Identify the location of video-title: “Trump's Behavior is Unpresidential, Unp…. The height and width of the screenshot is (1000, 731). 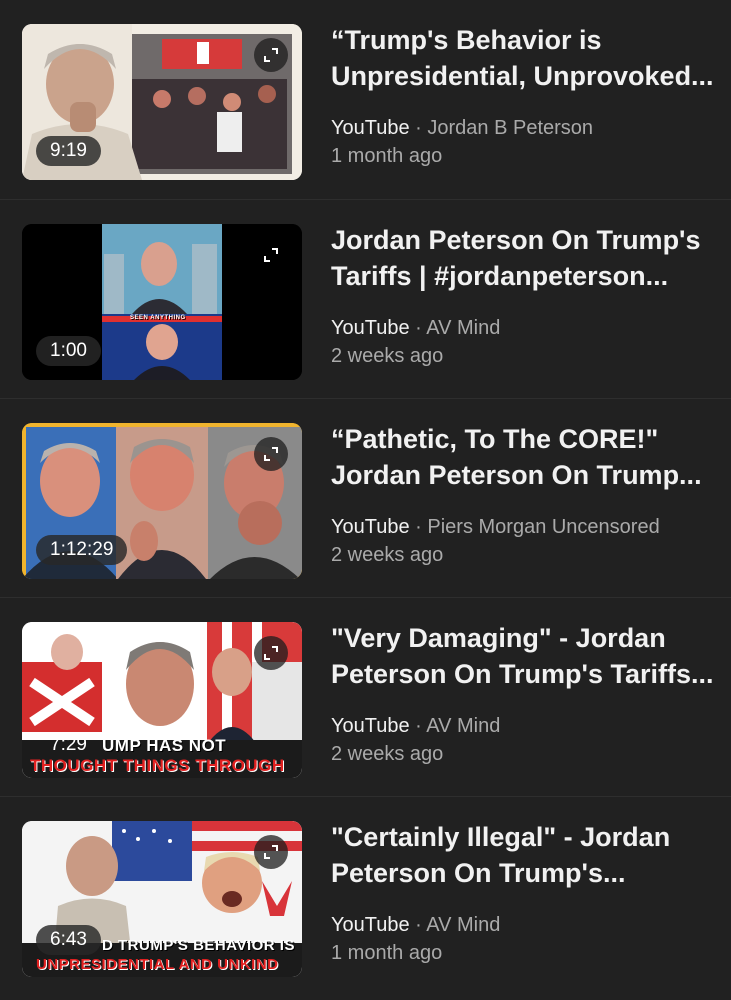
(526, 58).